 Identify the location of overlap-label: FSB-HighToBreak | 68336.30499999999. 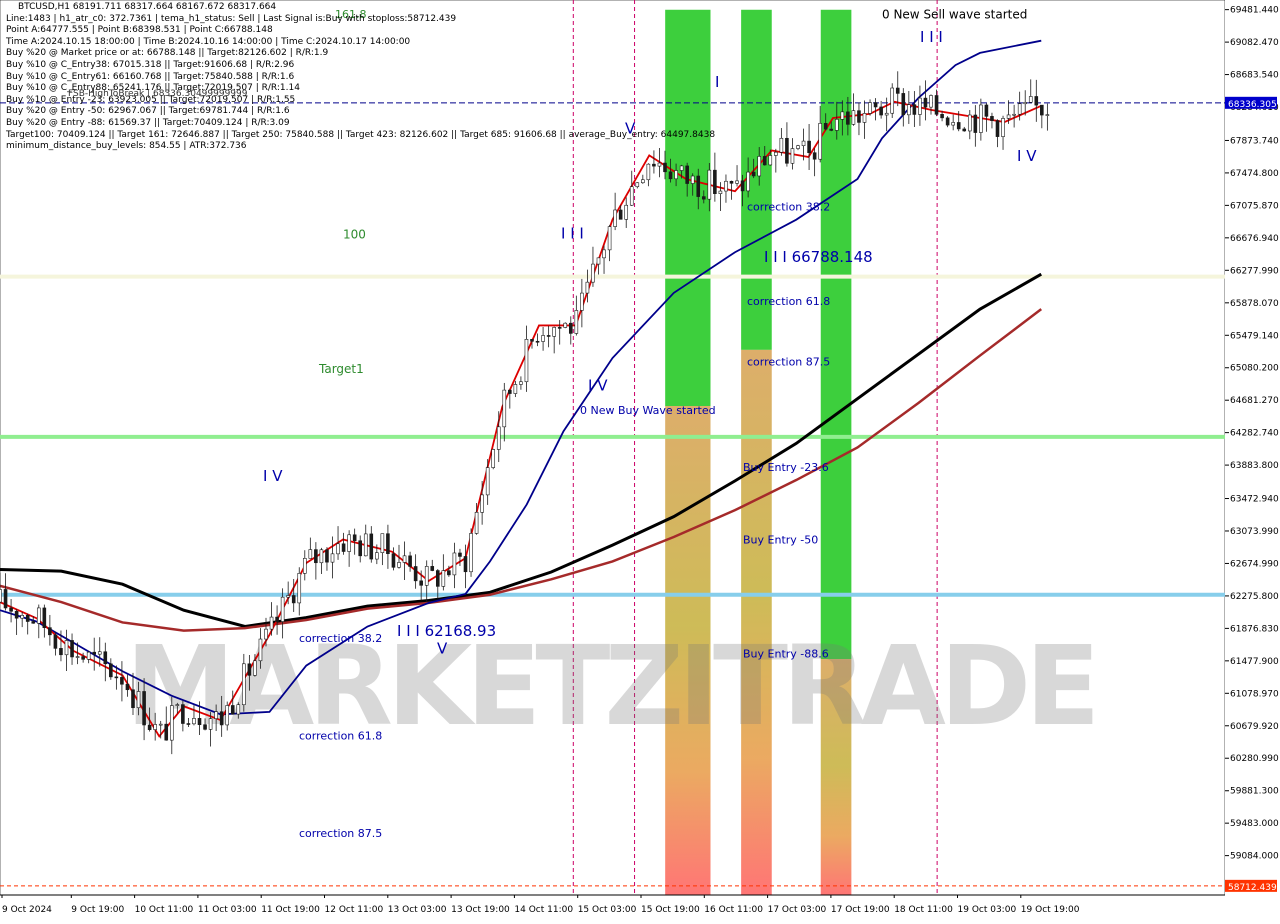
(158, 94).